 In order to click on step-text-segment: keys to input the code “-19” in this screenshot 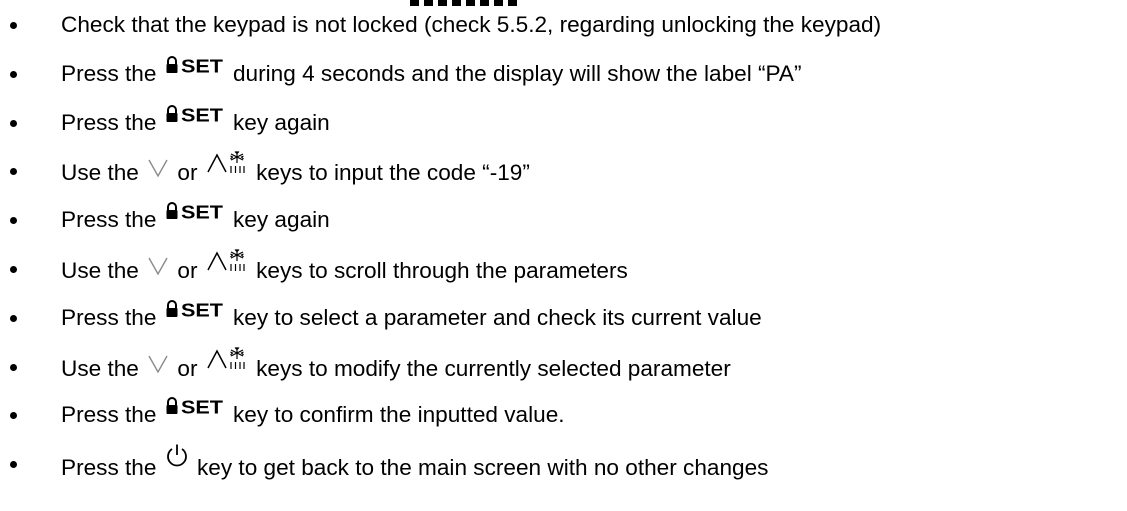, I will do `click(389, 173)`.